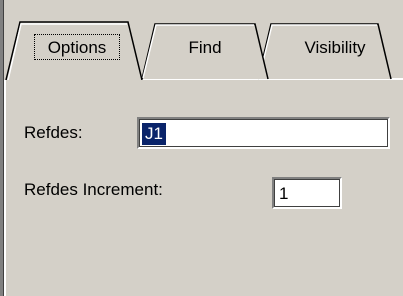  Describe the element at coordinates (77, 47) in the screenshot. I see `tab-options-label: Options` at that location.